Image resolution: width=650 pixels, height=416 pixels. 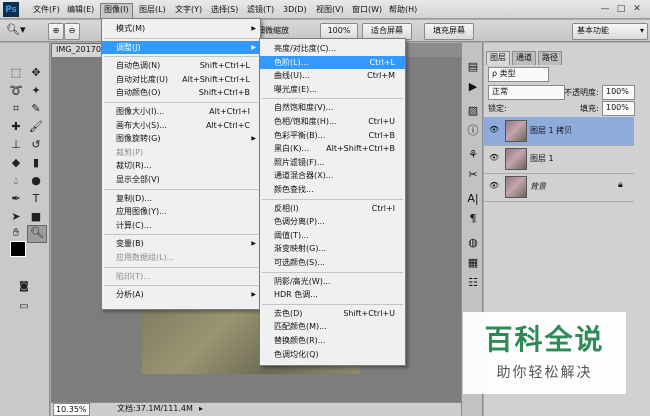 I want to click on image-menu-item: 自动色调(N) Shift+Ctrl+L, so click(x=181, y=65).